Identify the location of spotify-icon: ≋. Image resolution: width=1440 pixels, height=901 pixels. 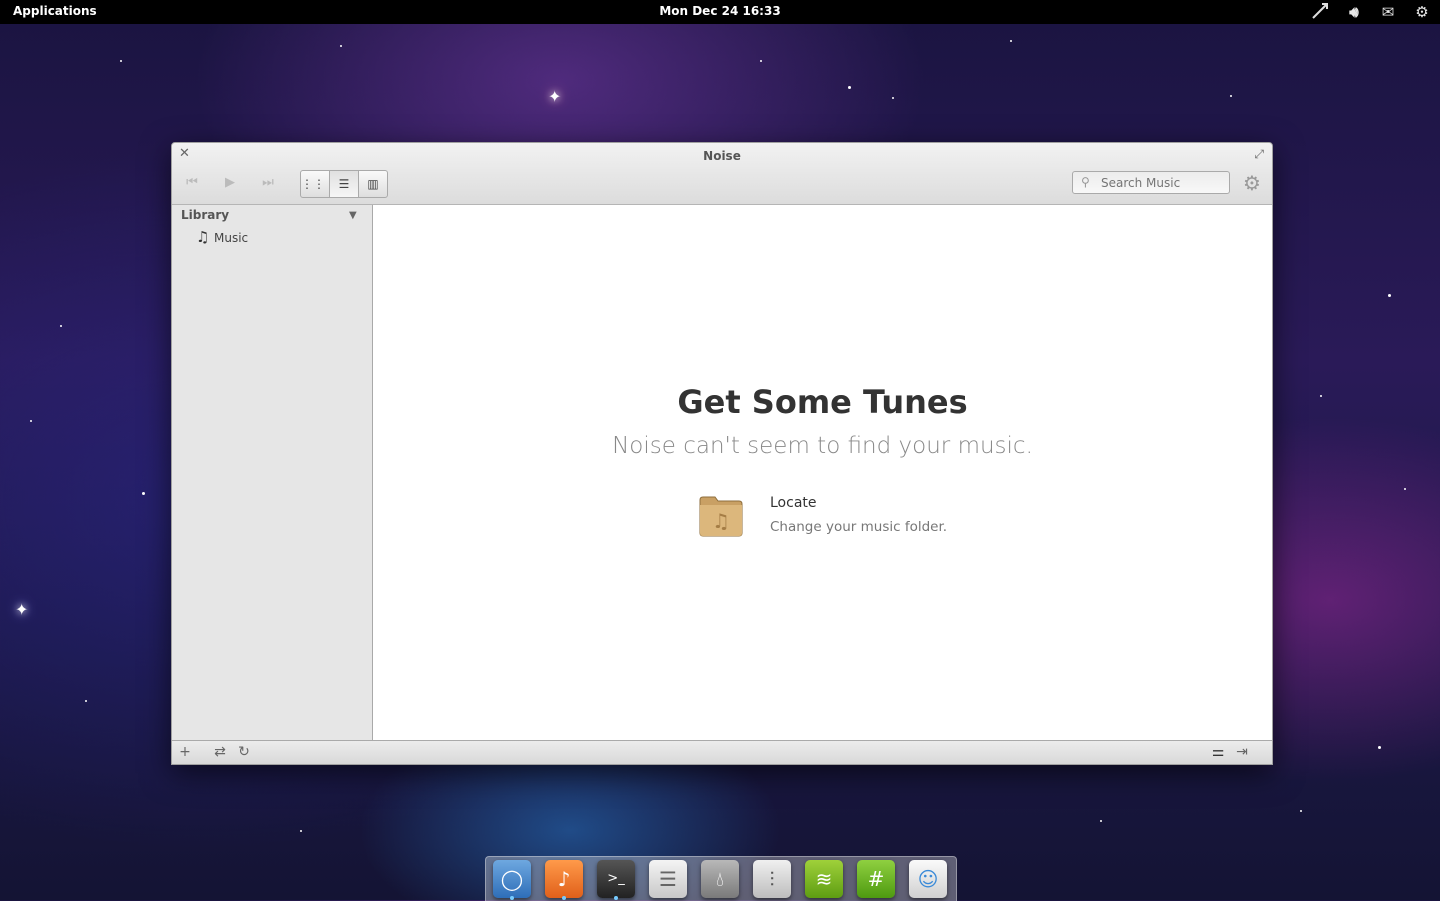
(824, 879).